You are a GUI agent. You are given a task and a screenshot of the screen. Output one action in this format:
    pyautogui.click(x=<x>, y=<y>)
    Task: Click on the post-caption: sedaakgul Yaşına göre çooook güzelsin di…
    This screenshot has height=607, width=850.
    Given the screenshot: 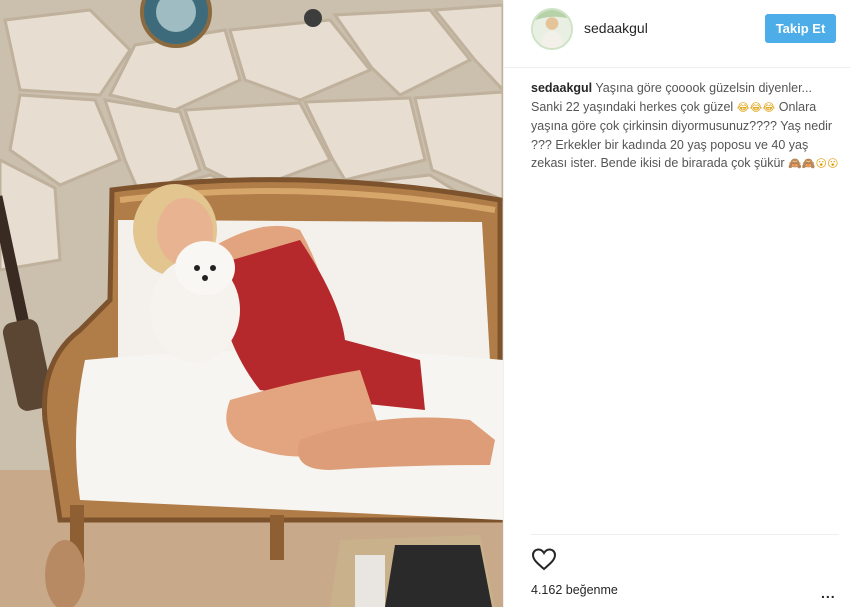 What is the action you would take?
    pyautogui.click(x=686, y=126)
    